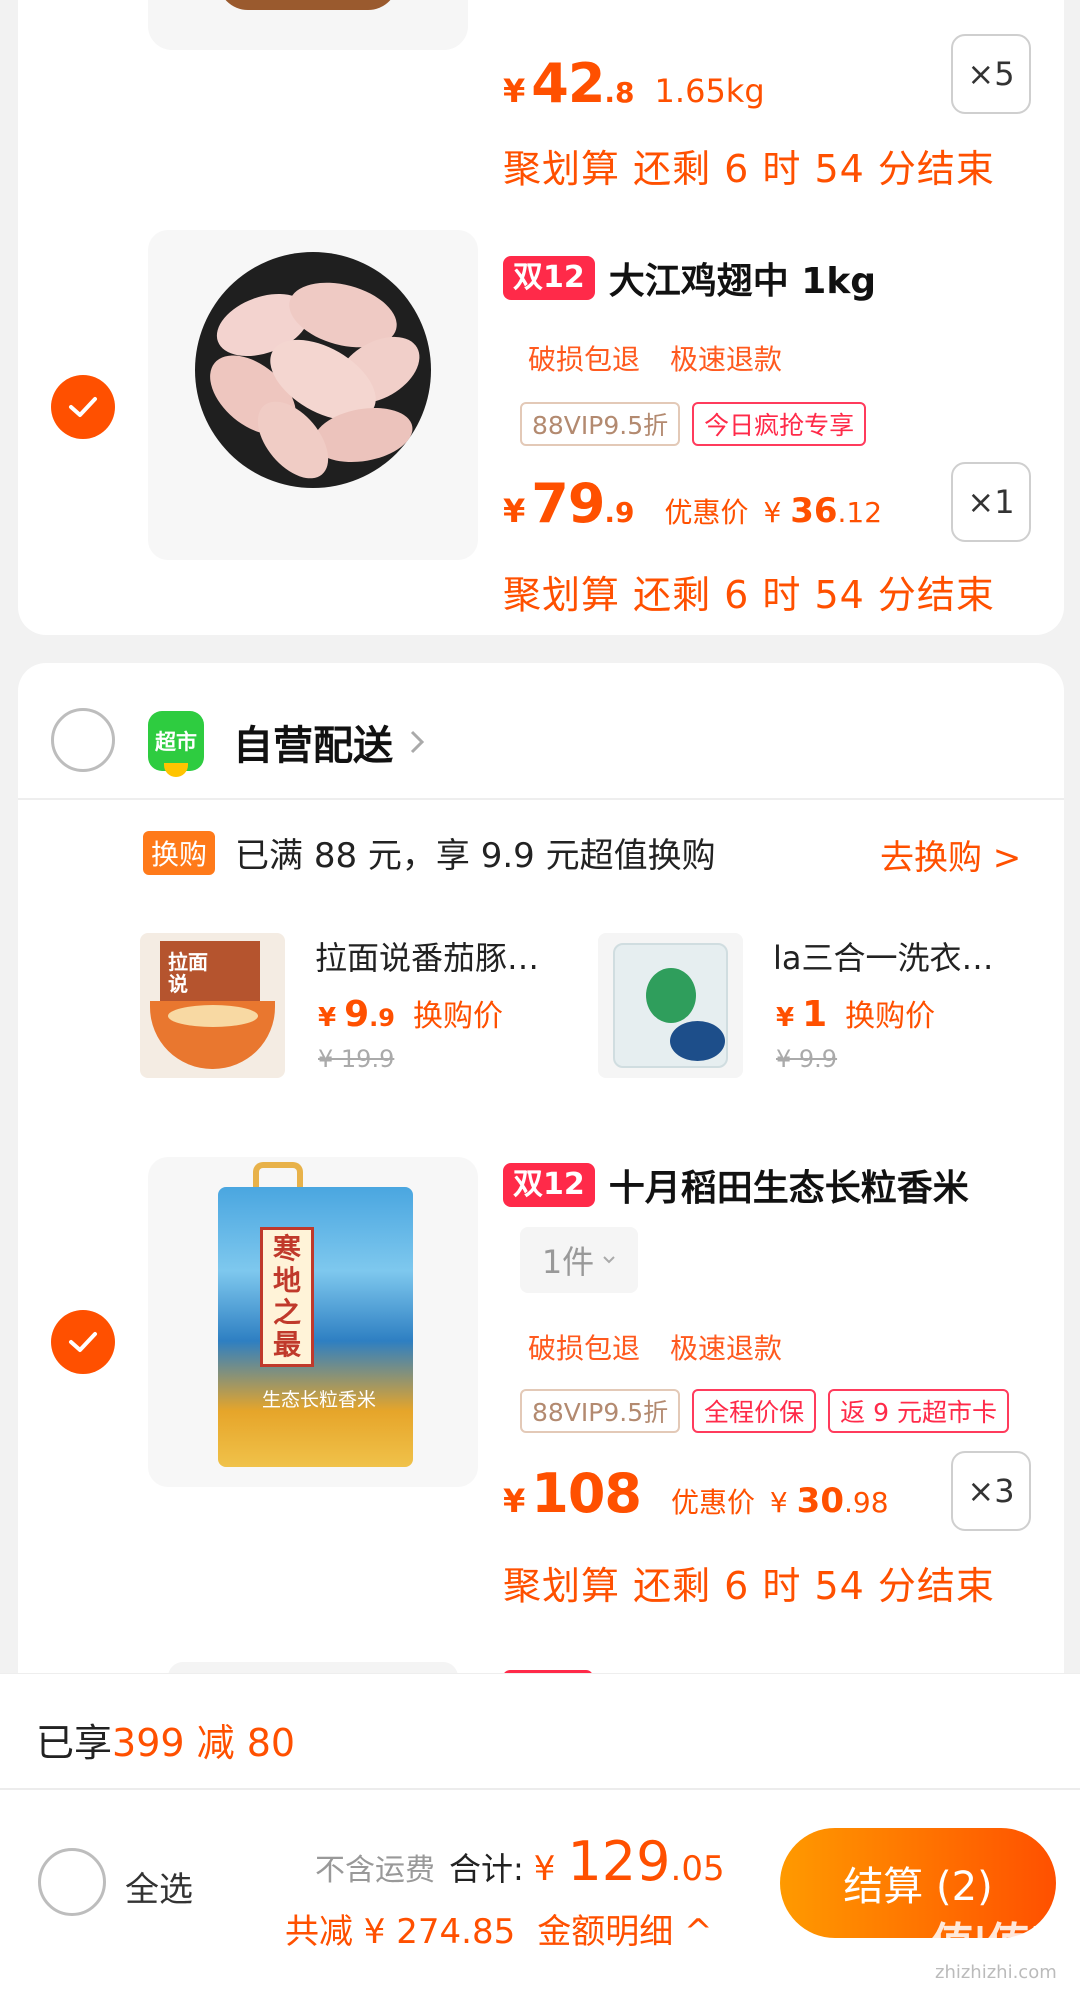  I want to click on promo-tags: 88VIP9.5折 今日疯抢专享, so click(693, 424).